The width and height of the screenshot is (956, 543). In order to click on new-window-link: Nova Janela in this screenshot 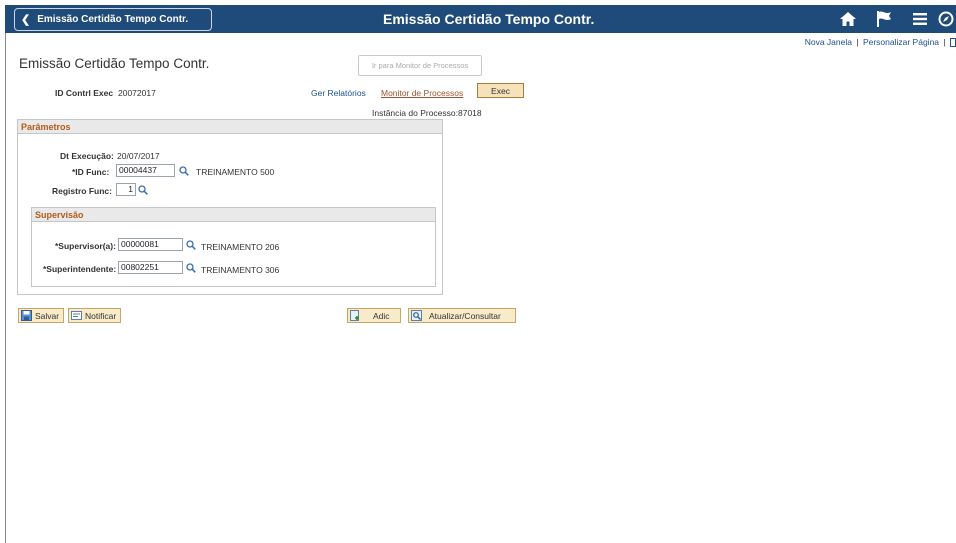, I will do `click(828, 42)`.